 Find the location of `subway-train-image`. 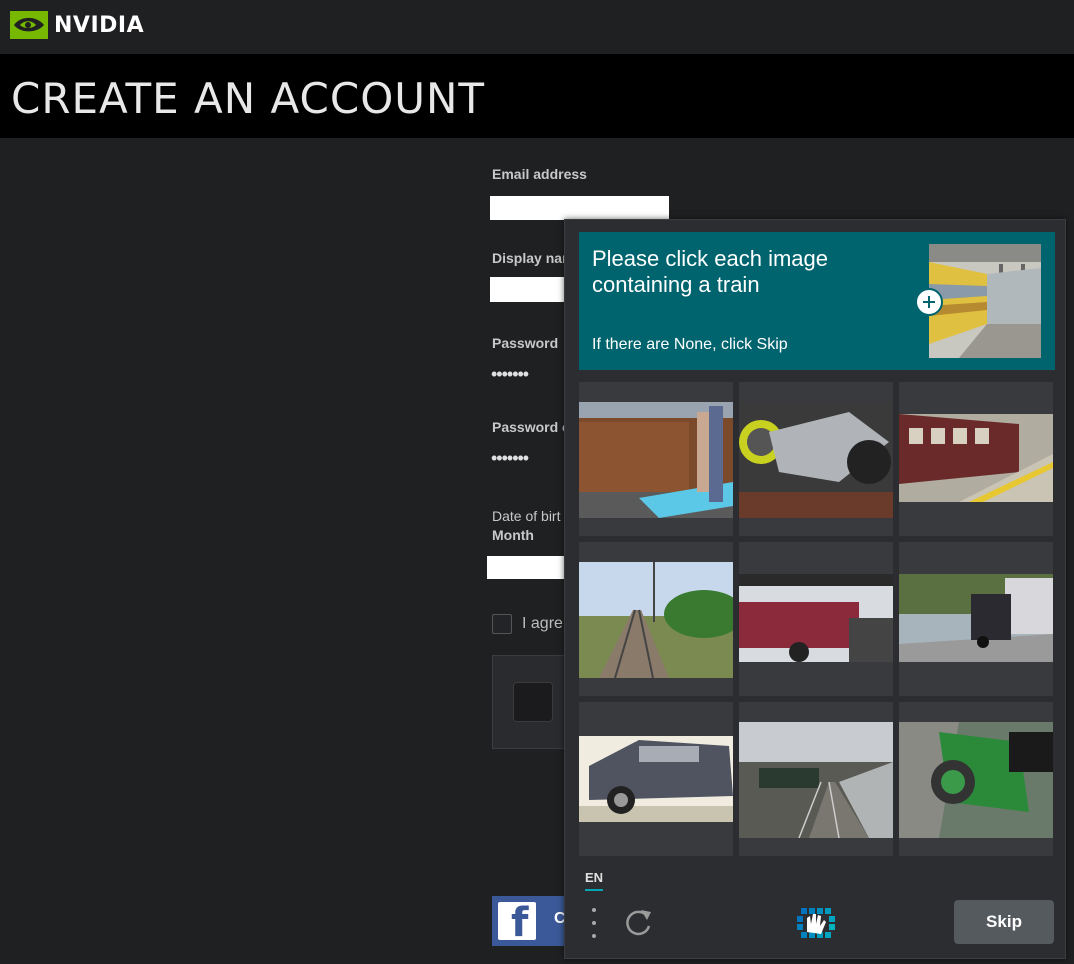

subway-train-image is located at coordinates (976, 458).